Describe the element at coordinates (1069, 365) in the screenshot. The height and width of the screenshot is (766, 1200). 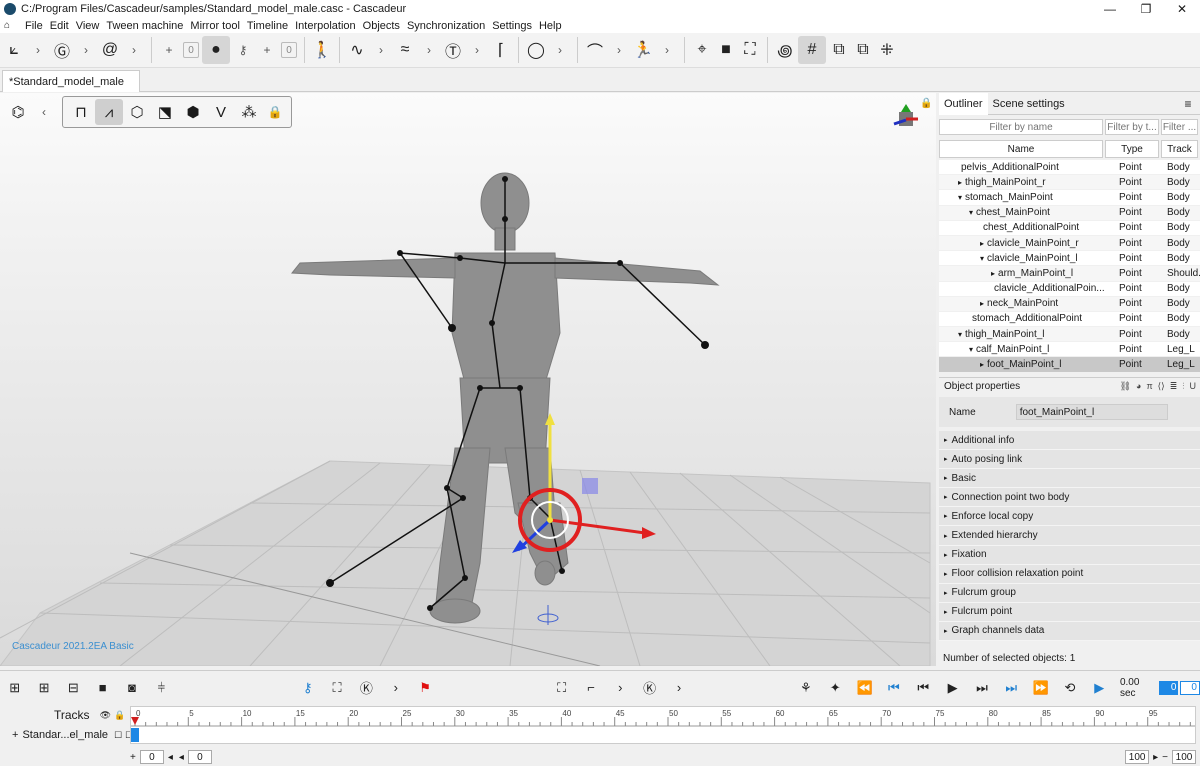
I see `outliner-row: ▸ foot_MainPoint_l Point Leg_L` at that location.